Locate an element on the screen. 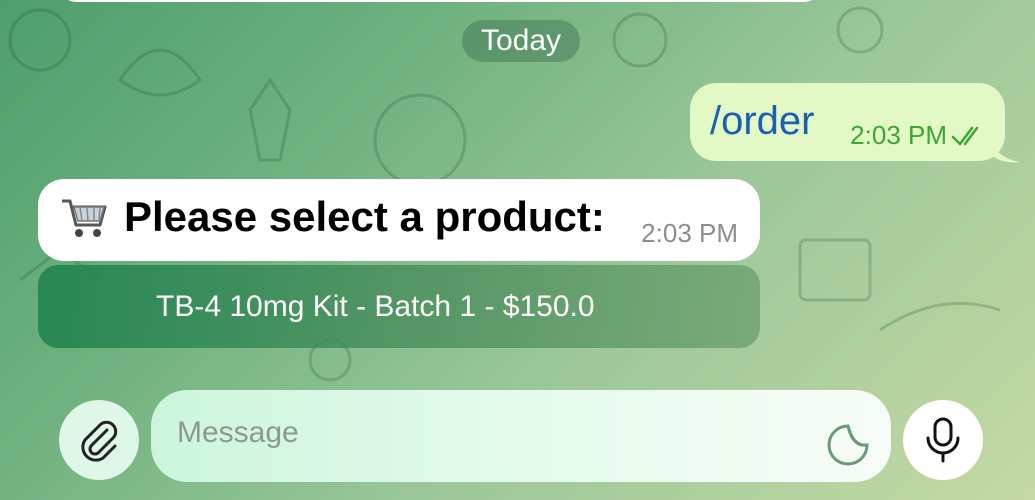  sticker-icon is located at coordinates (848, 445).